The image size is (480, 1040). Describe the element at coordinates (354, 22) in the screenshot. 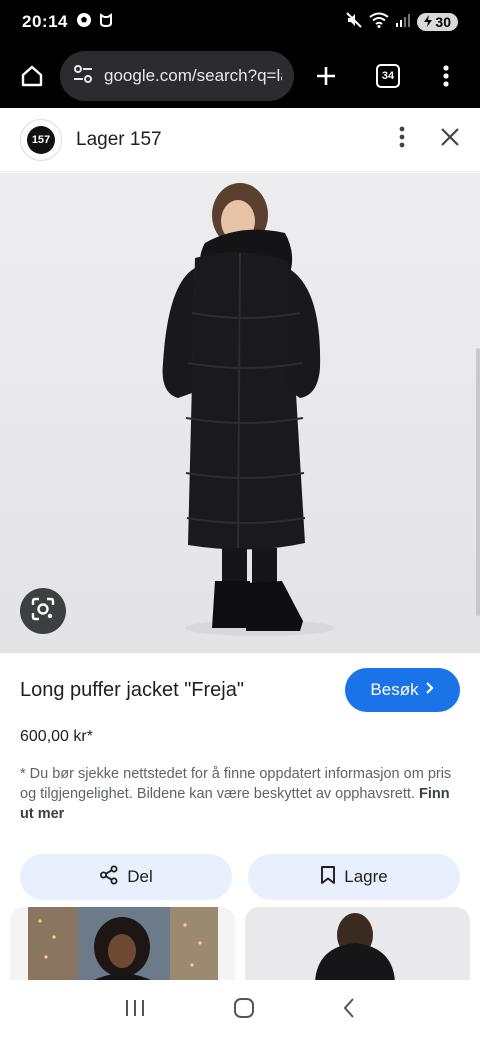

I see `mute-icon` at that location.